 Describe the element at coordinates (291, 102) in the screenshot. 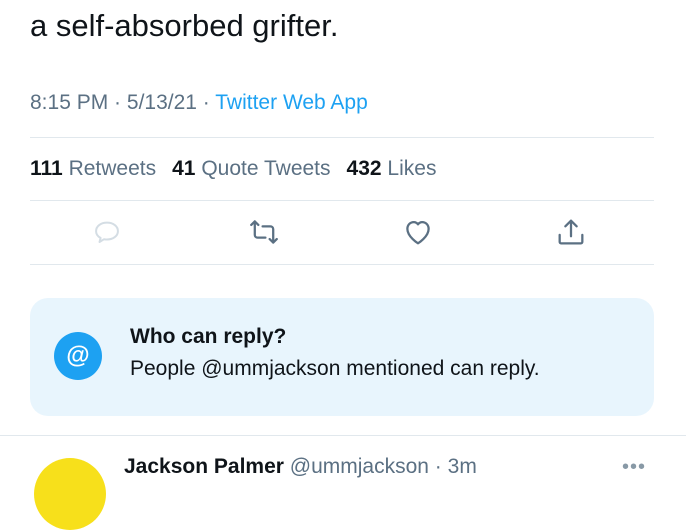

I see `tweet-source-link: Twitter Web App` at that location.